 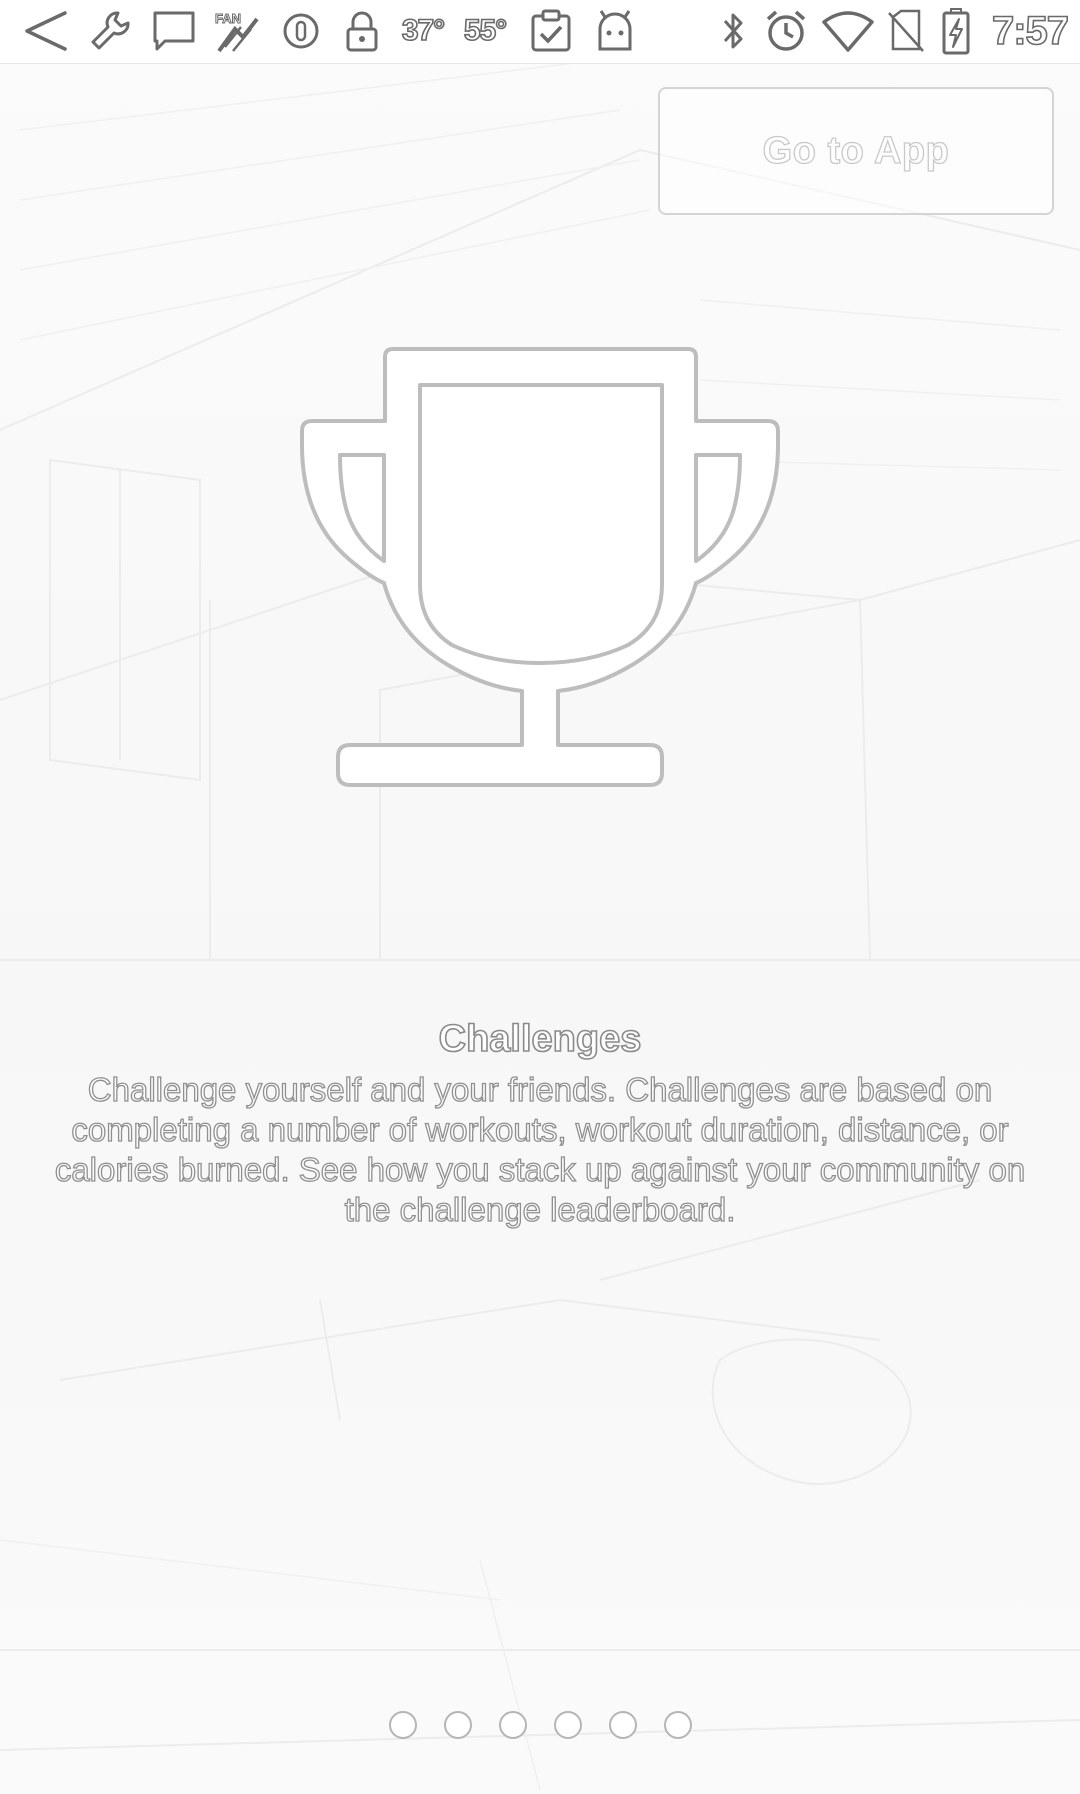 What do you see at coordinates (786, 31) in the screenshot?
I see `alarm-icon` at bounding box center [786, 31].